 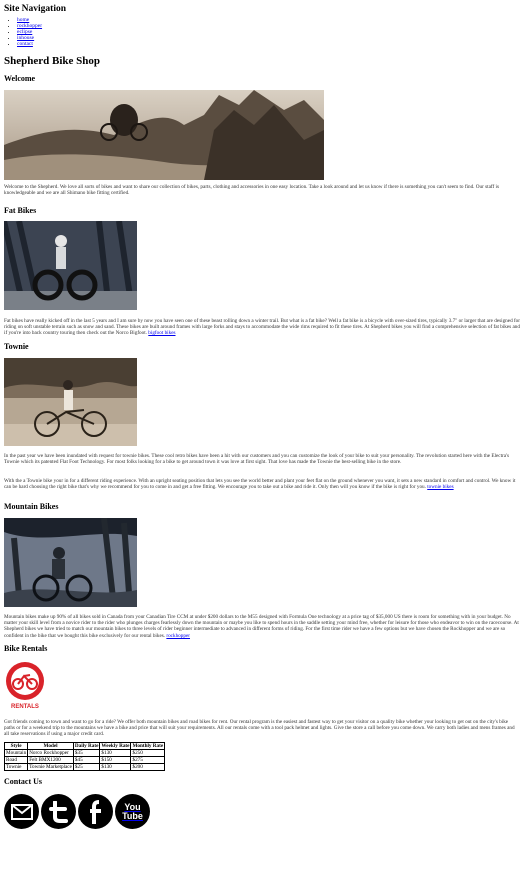 I want to click on table-header-style: Style, so click(x=16, y=746).